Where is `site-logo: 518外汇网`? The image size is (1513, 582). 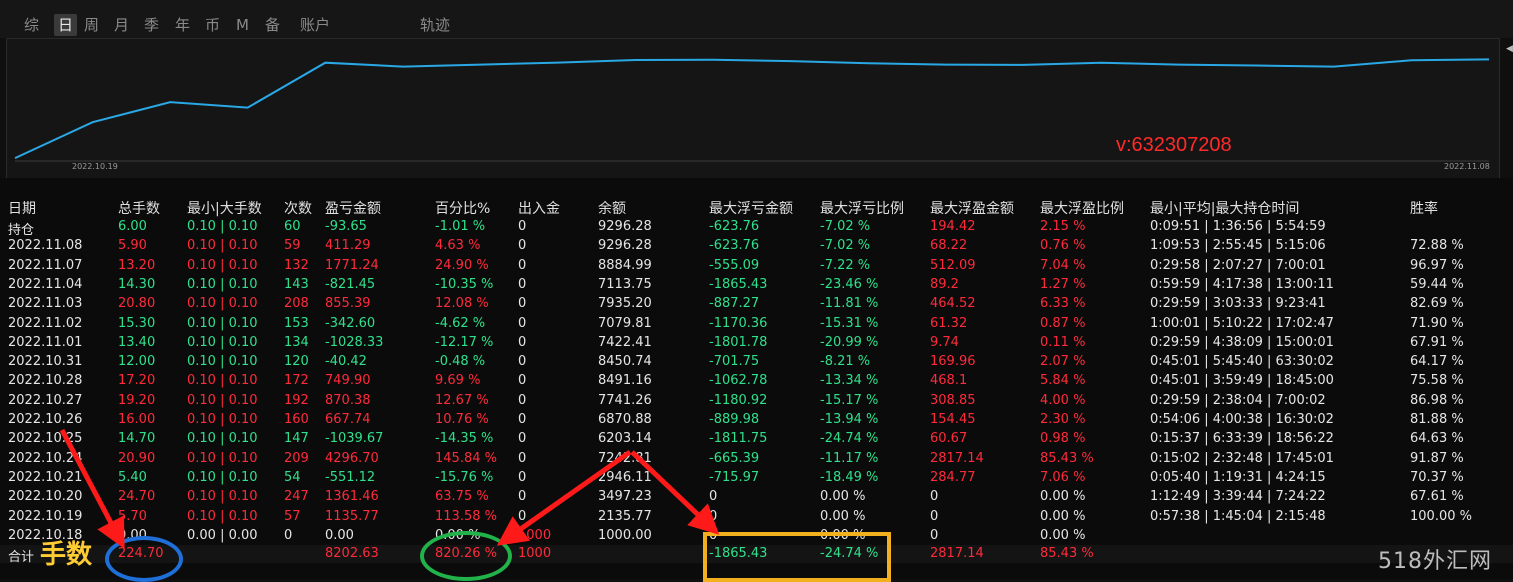
site-logo: 518外汇网 is located at coordinates (1435, 561).